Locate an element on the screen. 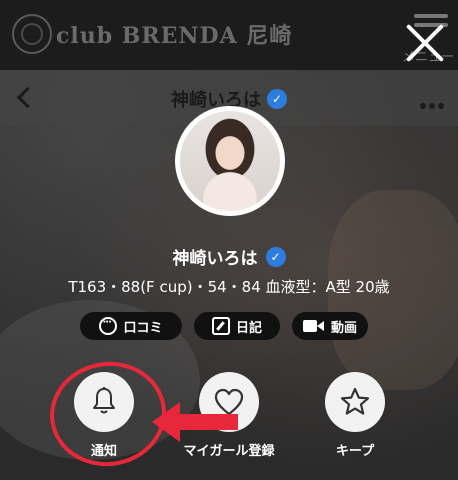 This screenshot has height=480, width=458. avatar is located at coordinates (230, 161).